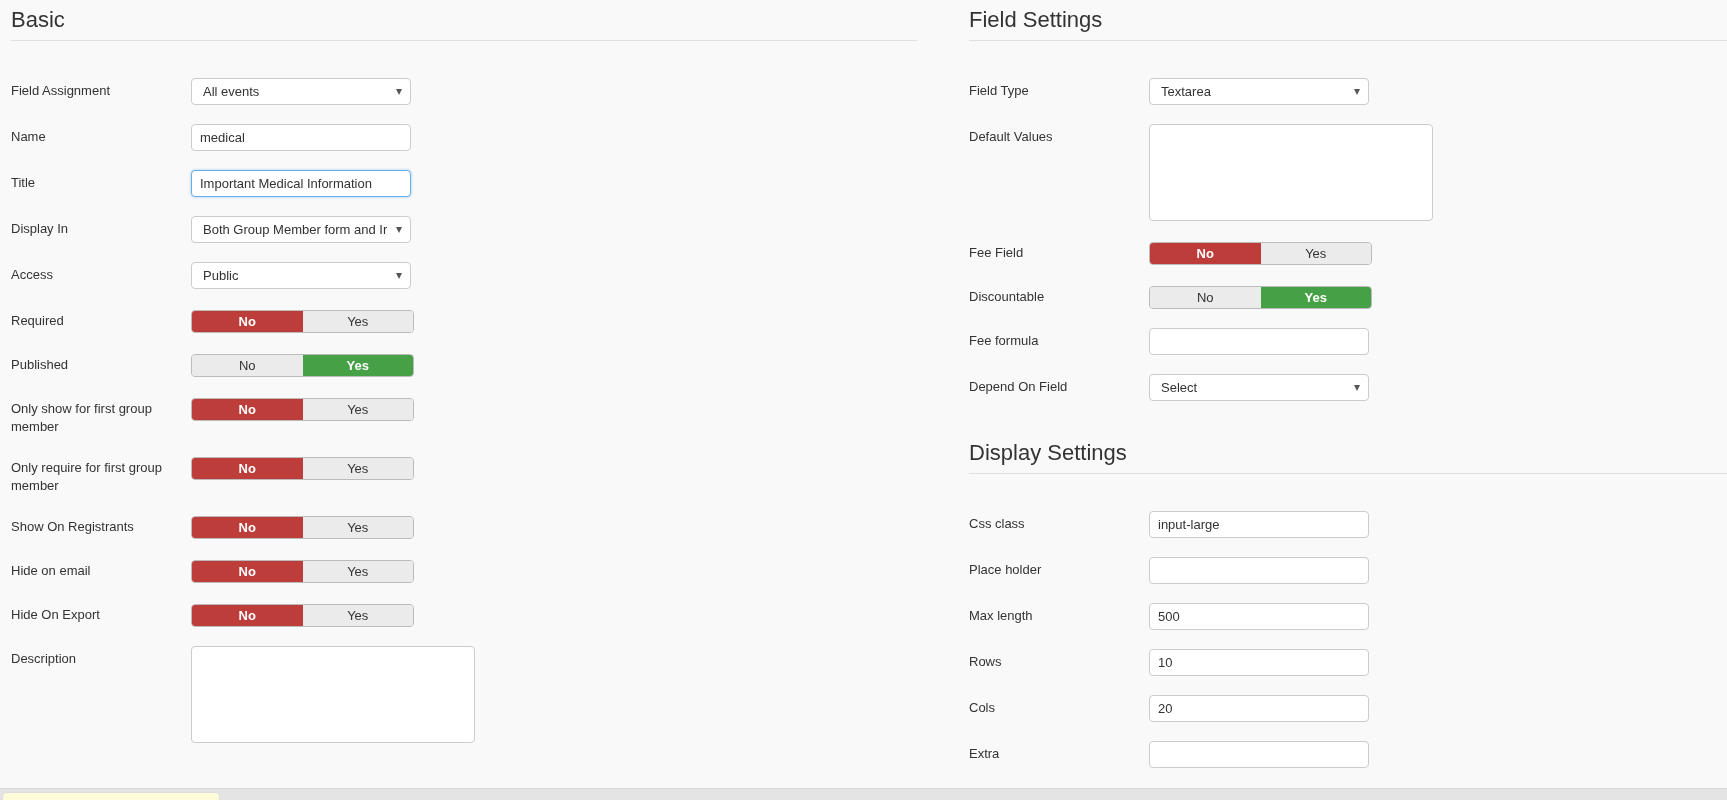 The image size is (1727, 800). I want to click on field-label: Description, so click(44, 659).